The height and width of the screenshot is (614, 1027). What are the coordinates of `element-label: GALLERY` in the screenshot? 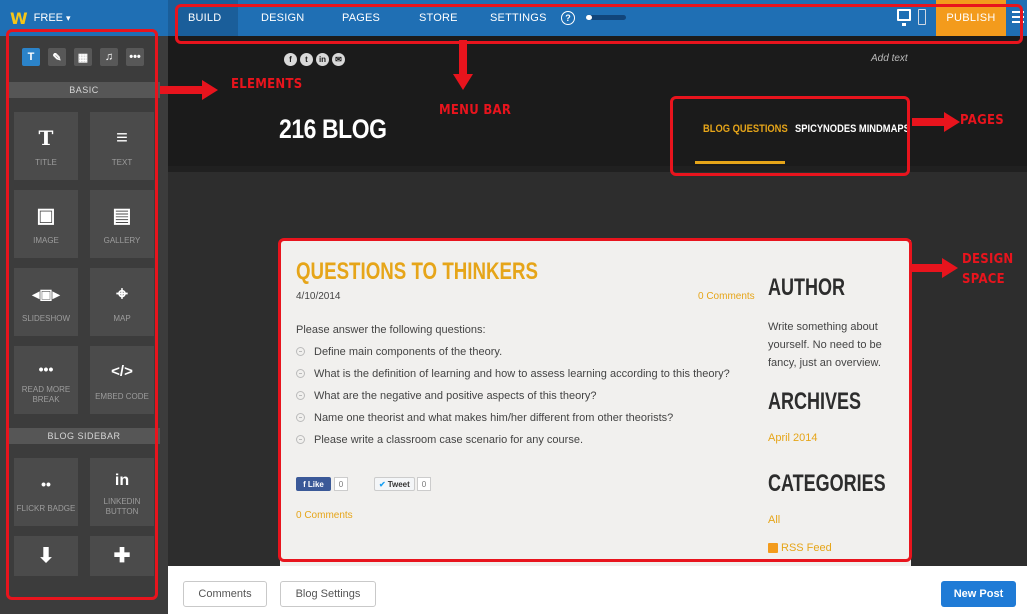 It's located at (122, 240).